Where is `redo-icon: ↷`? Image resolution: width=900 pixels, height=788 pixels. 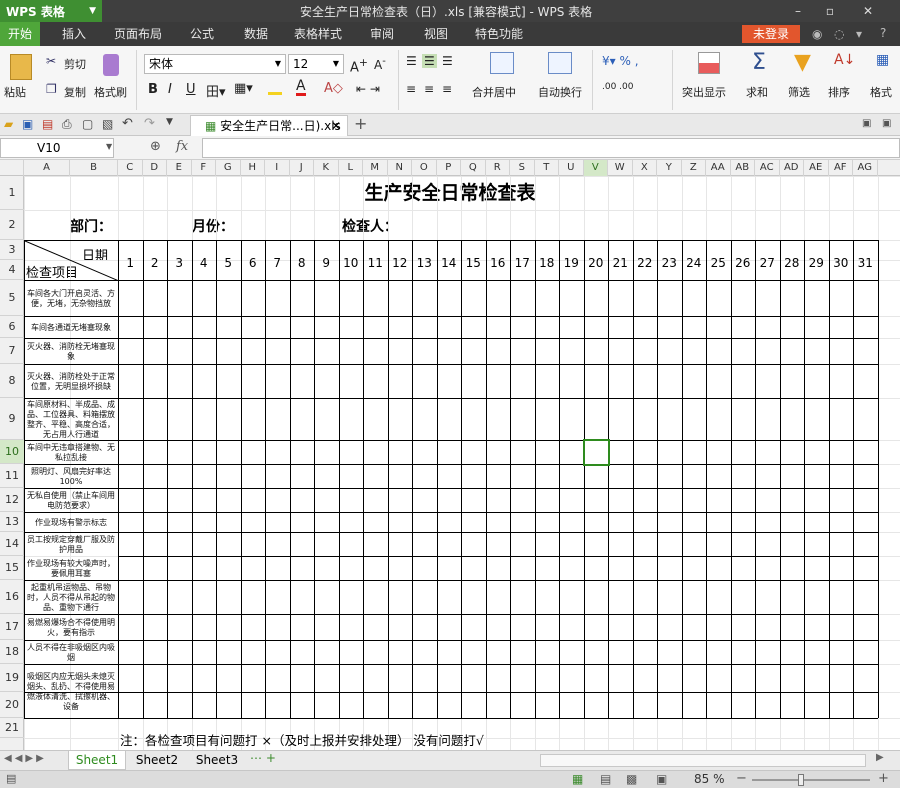
redo-icon: ↷ is located at coordinates (149, 123).